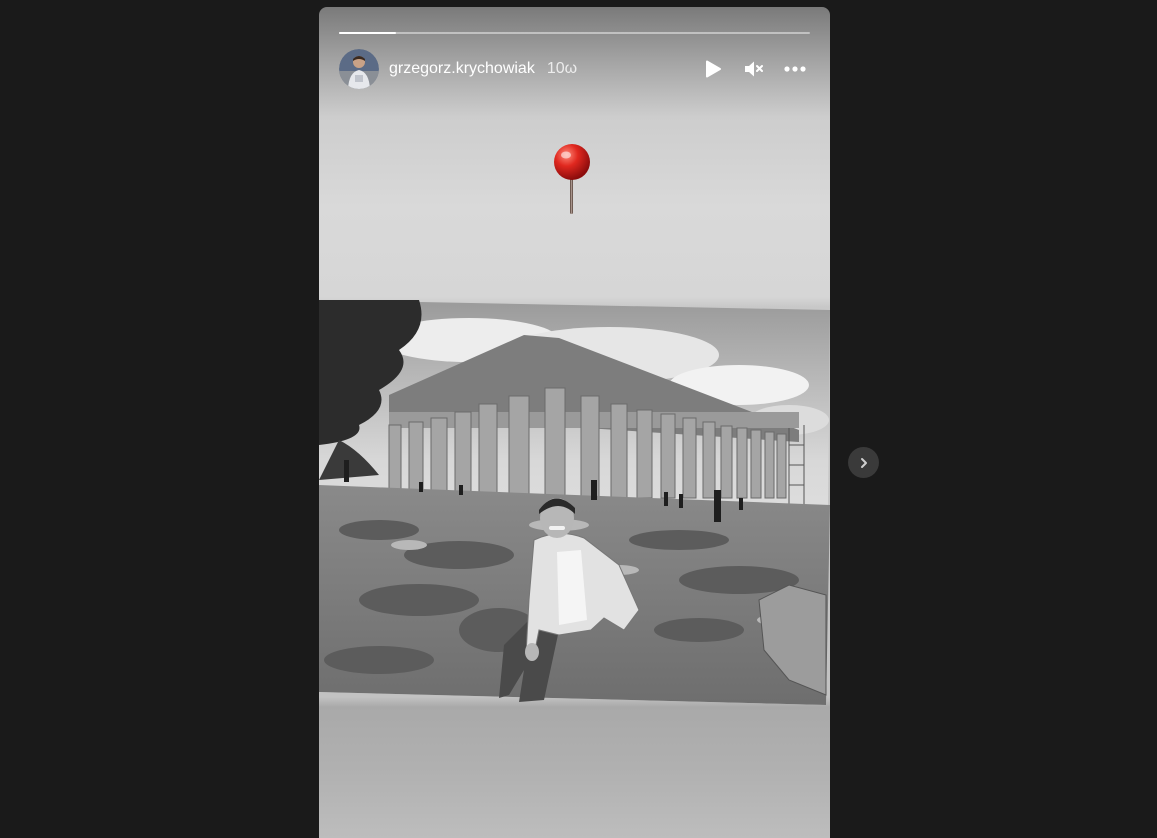 This screenshot has width=1157, height=838. I want to click on muted-speaker-icon, so click(754, 69).